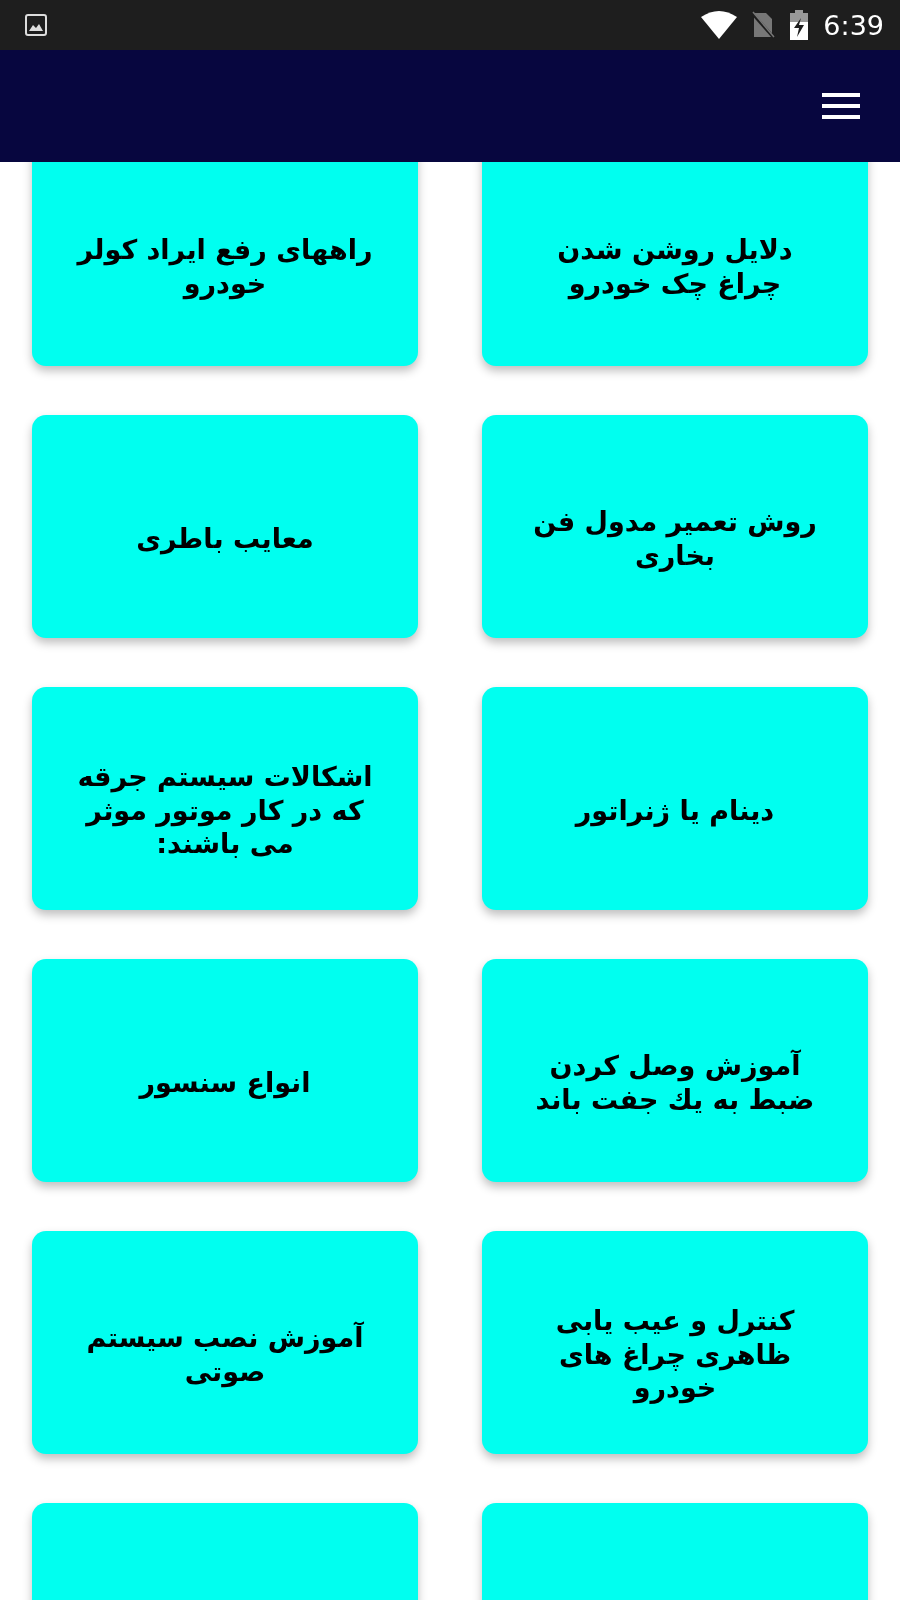  What do you see at coordinates (225, 798) in the screenshot?
I see `topic-card: اشکالات سیستم جرقه که در کار موتور موثر می باشند:` at bounding box center [225, 798].